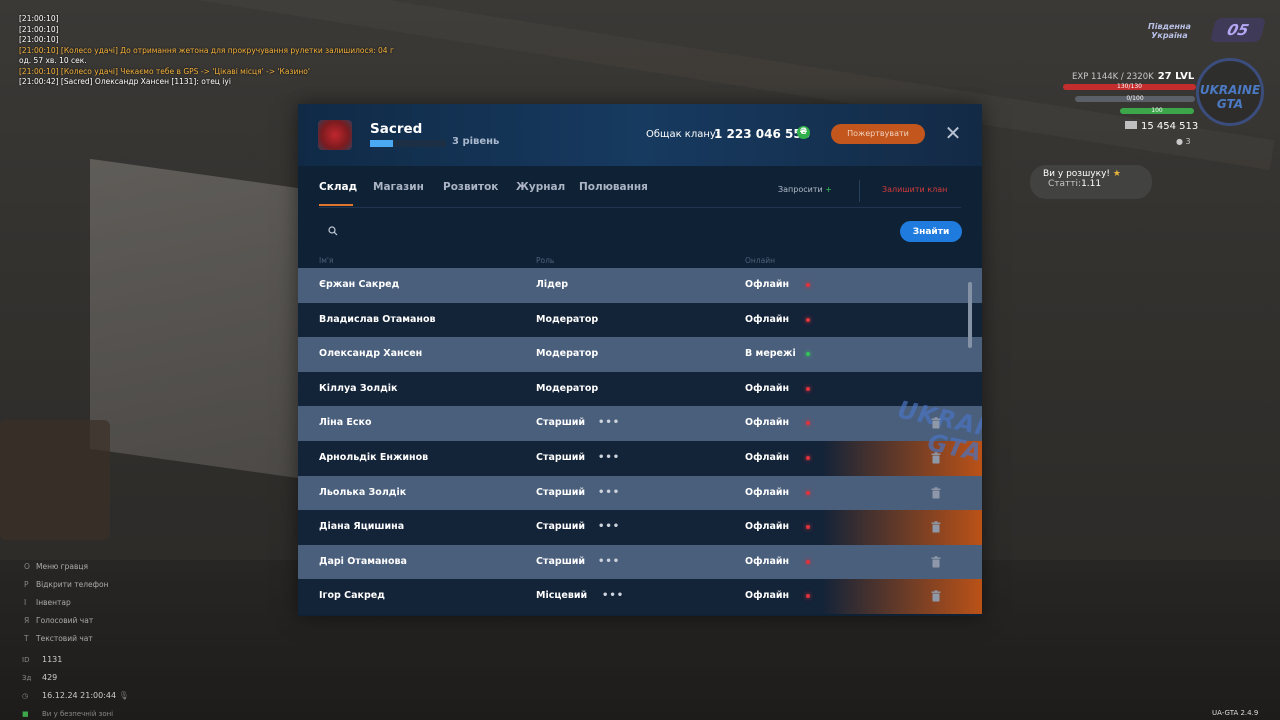 This screenshot has height=720, width=1280. I want to click on hotkey-item: O Меню гравця, so click(66, 567).